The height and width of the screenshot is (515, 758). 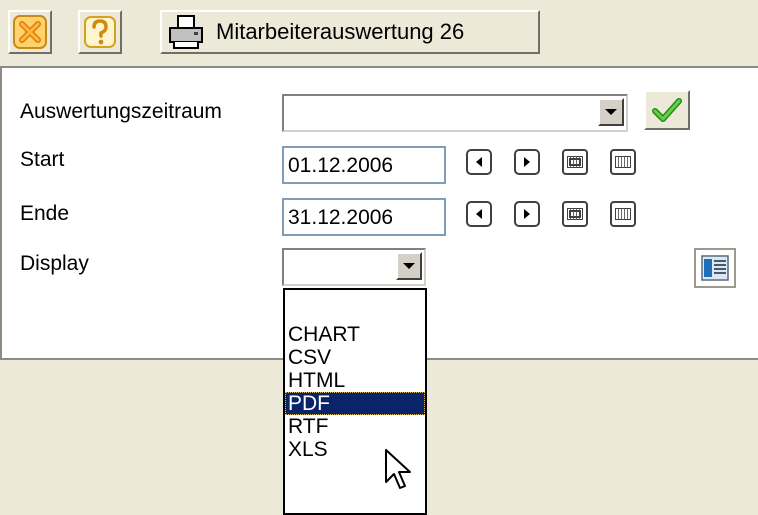 What do you see at coordinates (364, 217) in the screenshot?
I see `end-date-input: 31.12.2006` at bounding box center [364, 217].